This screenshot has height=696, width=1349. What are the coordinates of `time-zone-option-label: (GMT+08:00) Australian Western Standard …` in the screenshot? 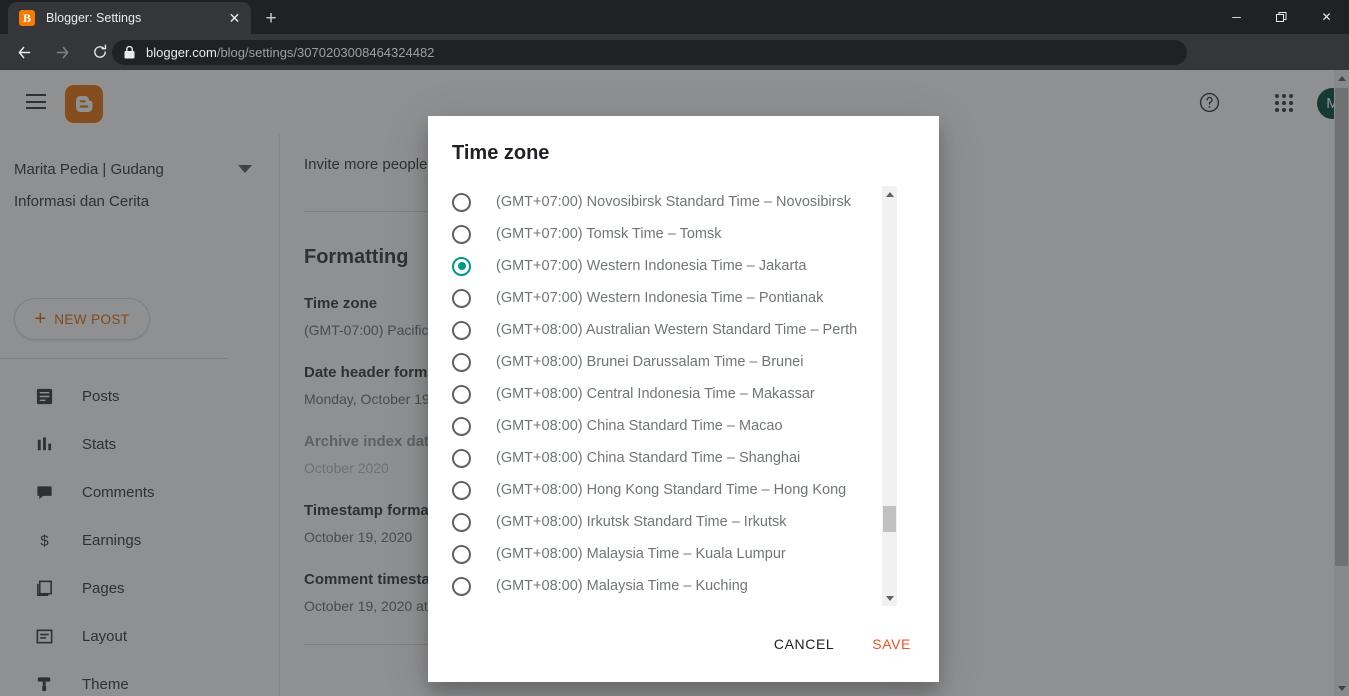 It's located at (677, 330).